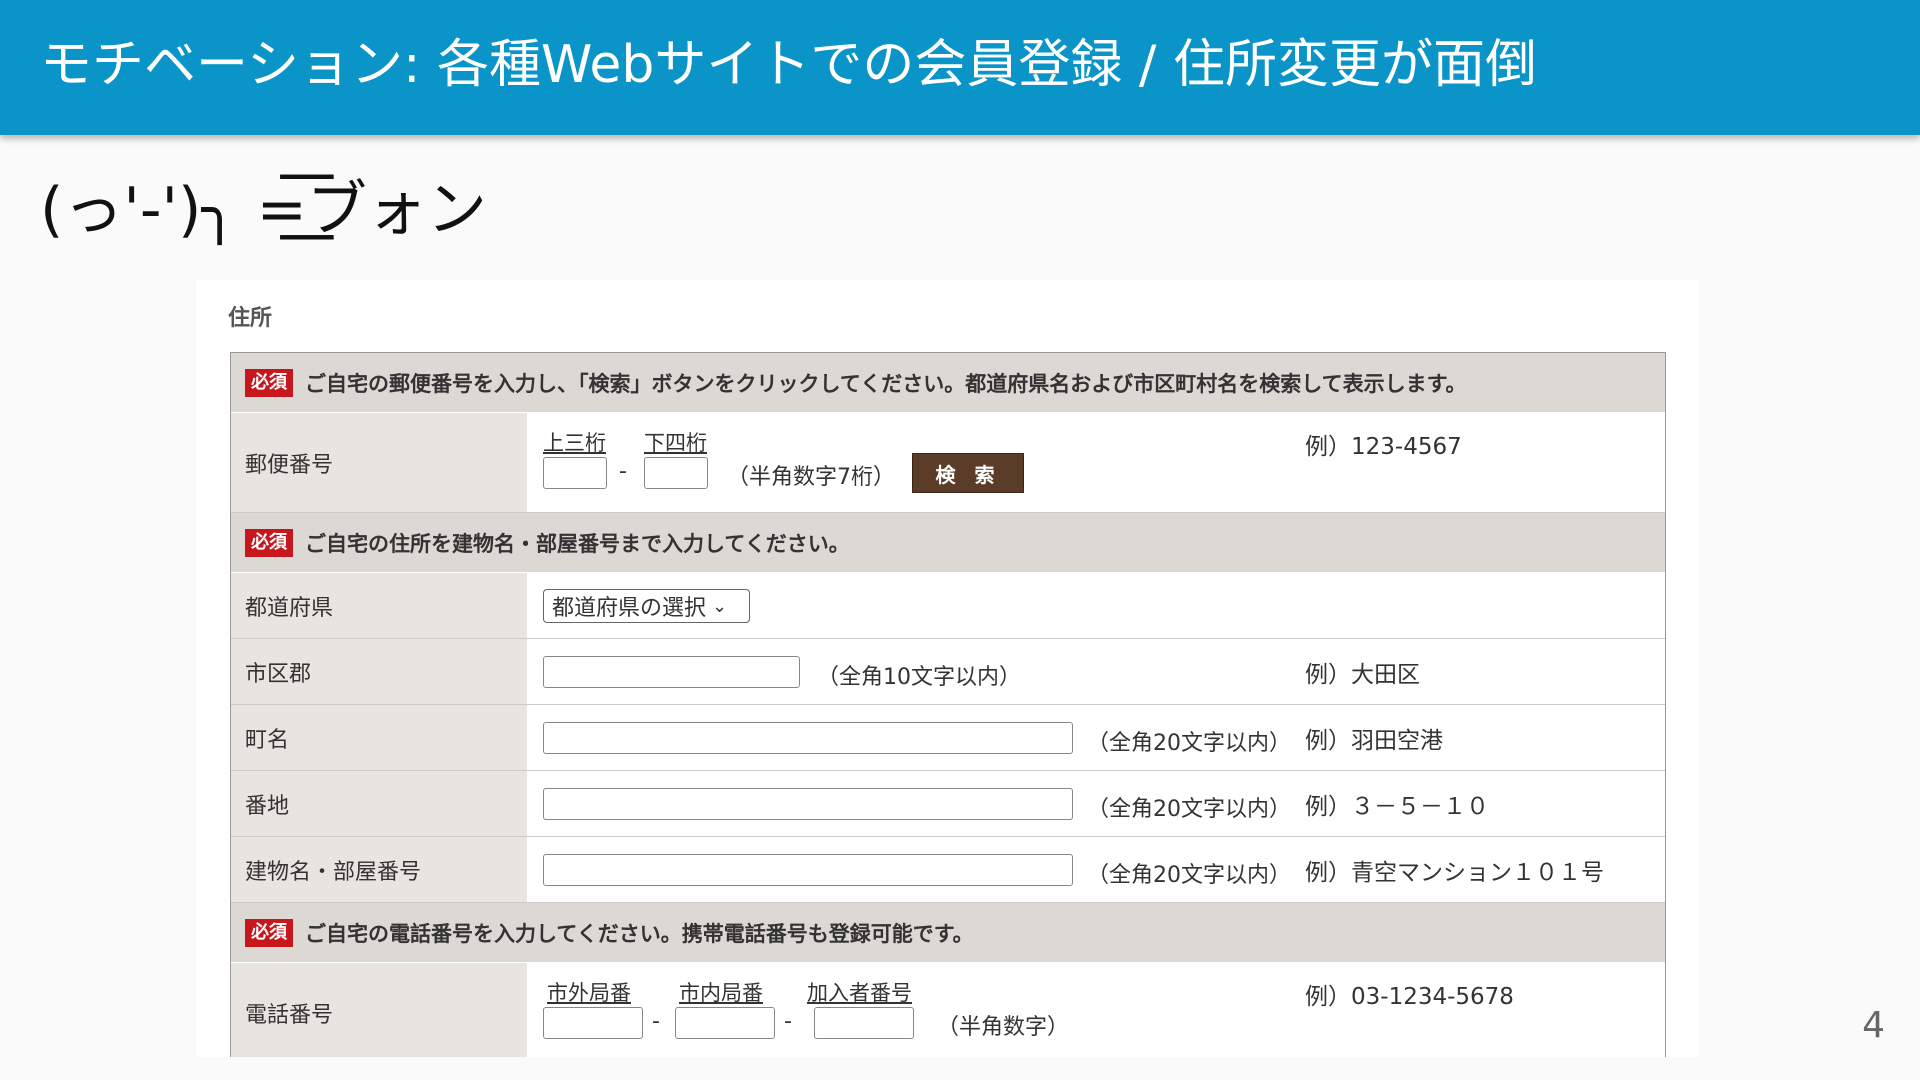 Image resolution: width=1920 pixels, height=1080 pixels. Describe the element at coordinates (379, 1010) in the screenshot. I see `phone-label: 電話番号` at that location.